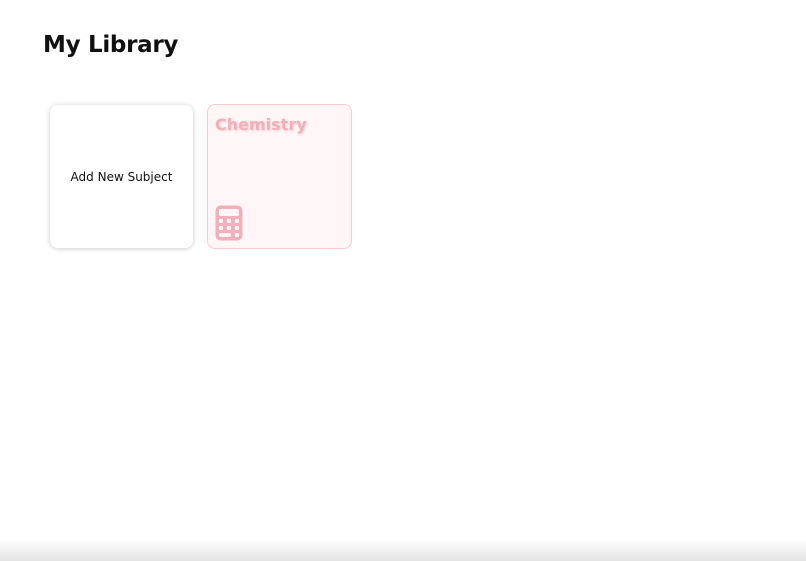 The width and height of the screenshot is (806, 561). Describe the element at coordinates (111, 45) in the screenshot. I see `page-title: My Library` at that location.